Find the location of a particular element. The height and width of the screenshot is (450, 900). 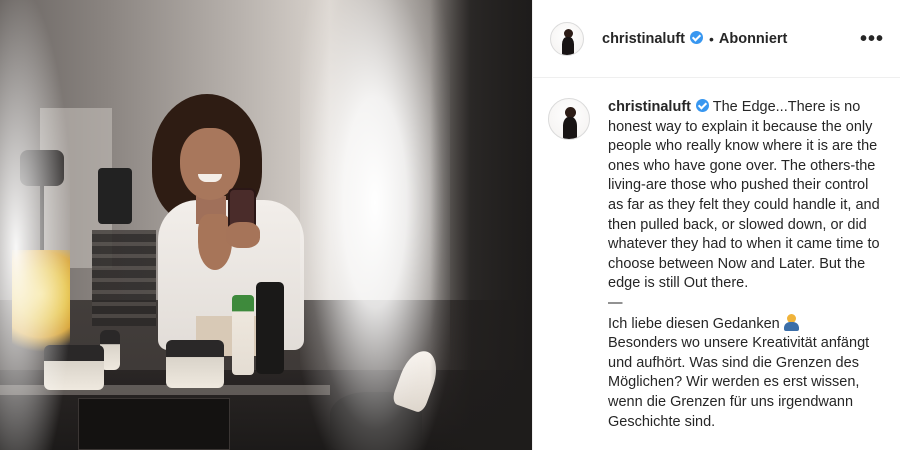

avatar is located at coordinates (567, 38).